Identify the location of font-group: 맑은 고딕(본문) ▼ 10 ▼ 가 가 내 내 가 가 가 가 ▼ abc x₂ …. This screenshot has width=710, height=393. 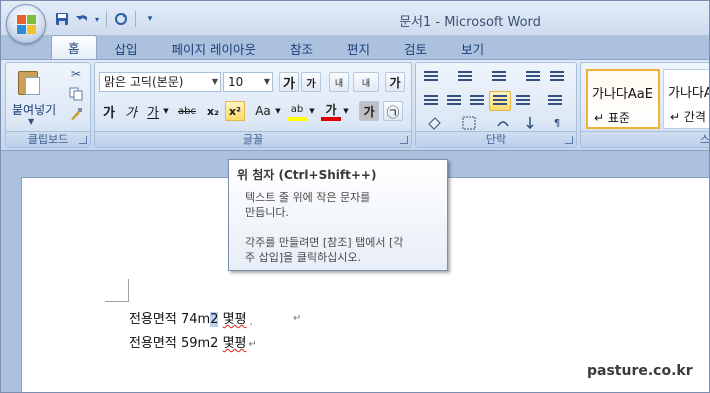
(253, 105).